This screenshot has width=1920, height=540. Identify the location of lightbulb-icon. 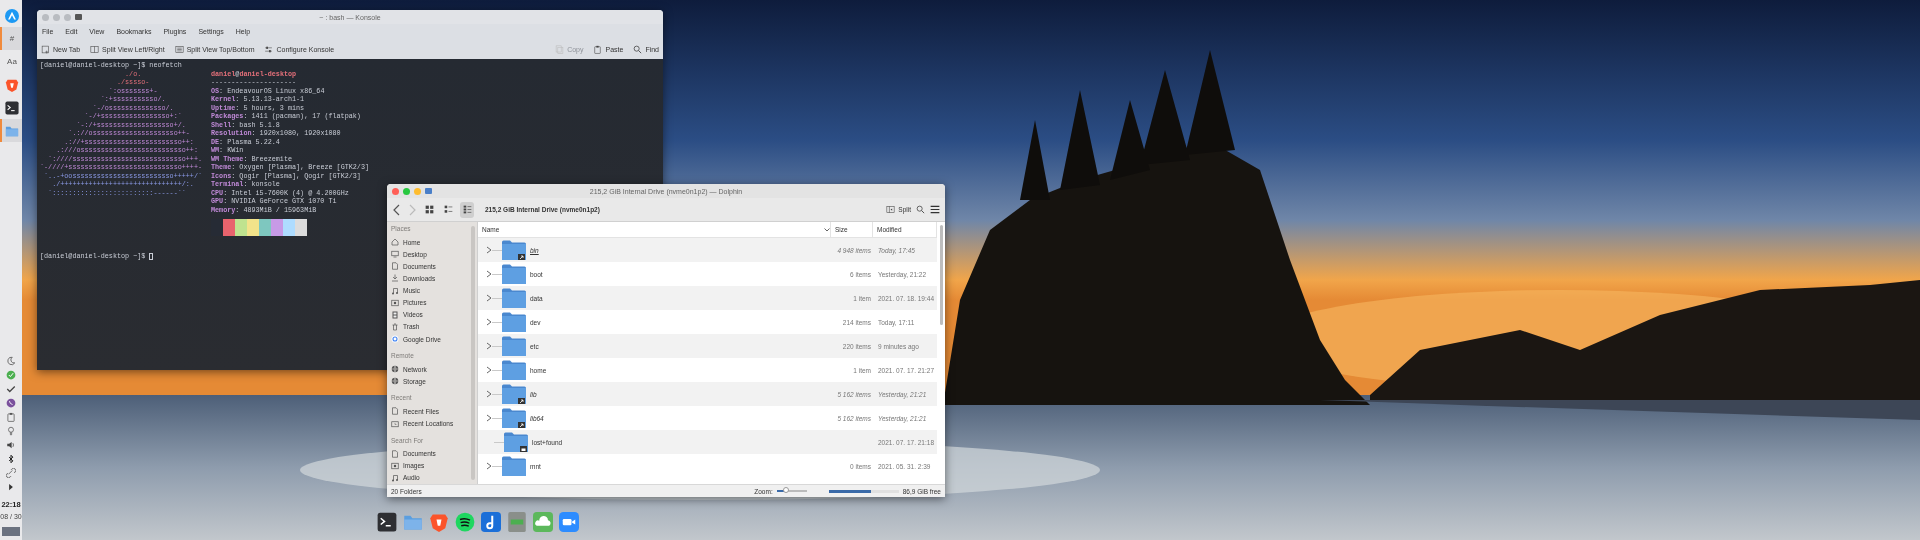
(11, 431).